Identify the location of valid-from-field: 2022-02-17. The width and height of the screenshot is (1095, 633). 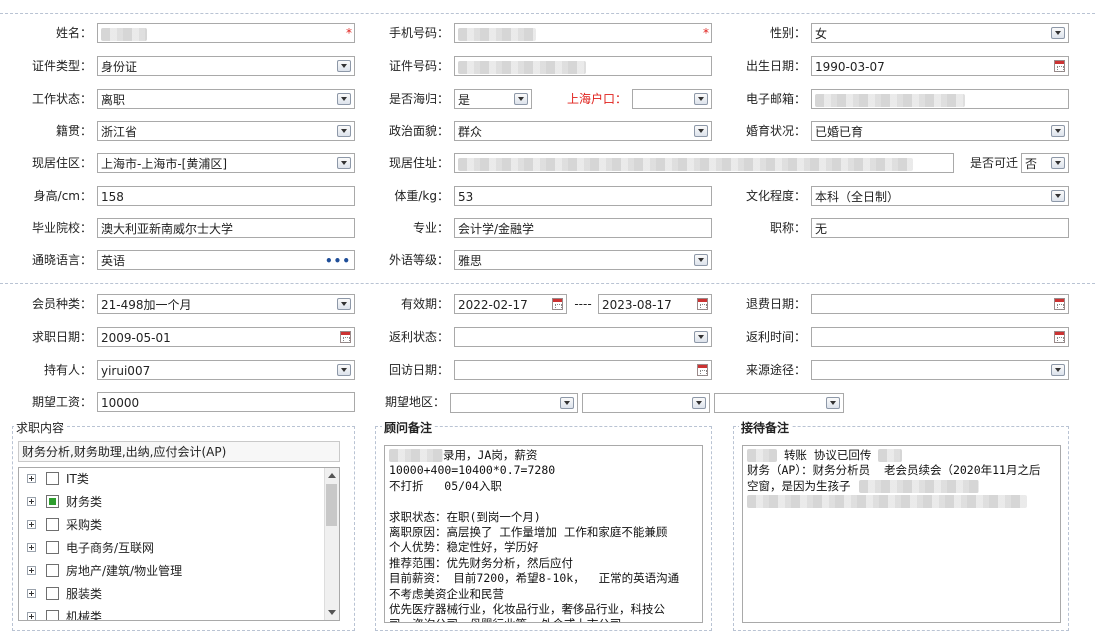
(510, 304).